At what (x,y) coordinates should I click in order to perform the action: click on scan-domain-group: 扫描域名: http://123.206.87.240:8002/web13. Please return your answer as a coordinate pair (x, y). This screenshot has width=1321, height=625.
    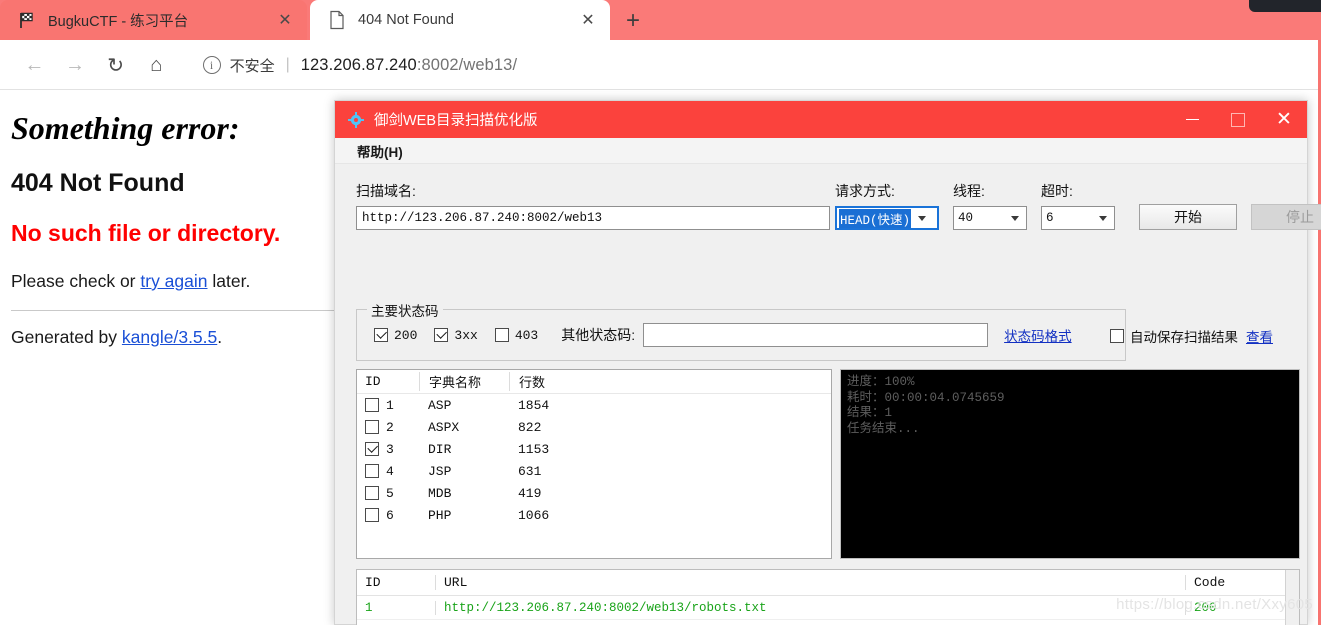
    Looking at the image, I should click on (593, 205).